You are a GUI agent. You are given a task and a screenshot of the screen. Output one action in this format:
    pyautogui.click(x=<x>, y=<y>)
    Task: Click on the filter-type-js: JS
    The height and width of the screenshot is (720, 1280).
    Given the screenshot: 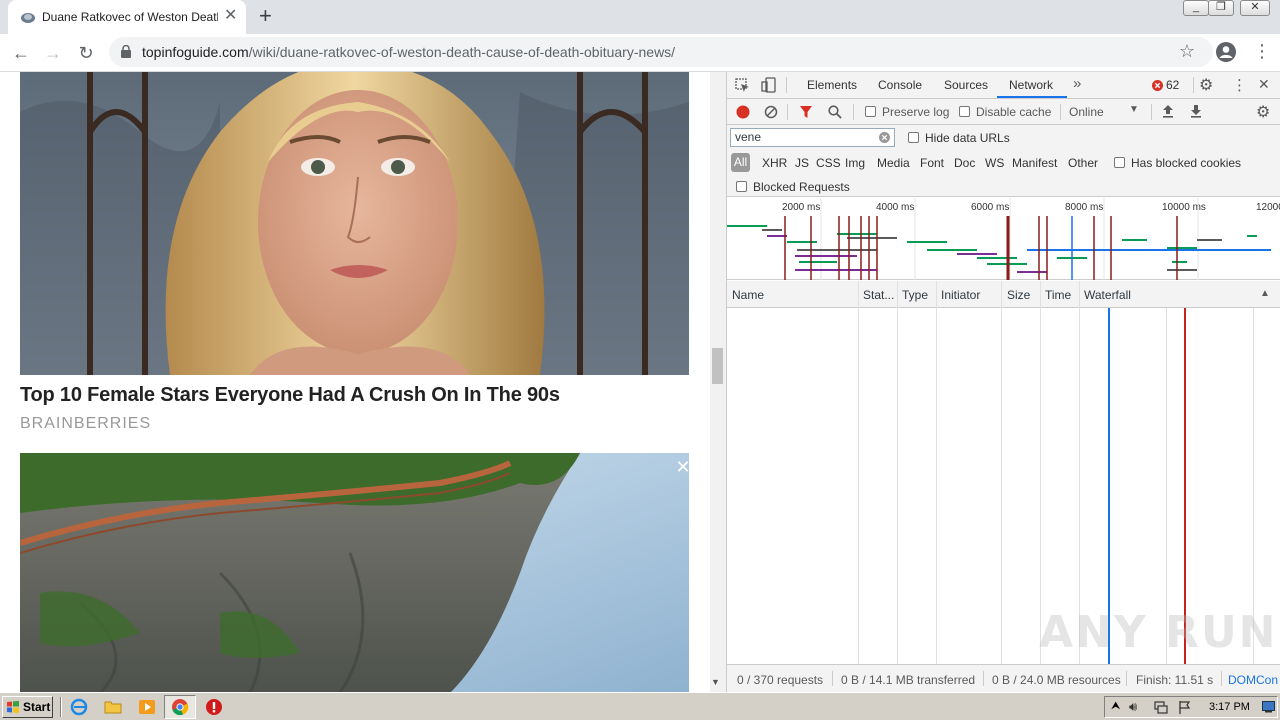 What is the action you would take?
    pyautogui.click(x=802, y=163)
    